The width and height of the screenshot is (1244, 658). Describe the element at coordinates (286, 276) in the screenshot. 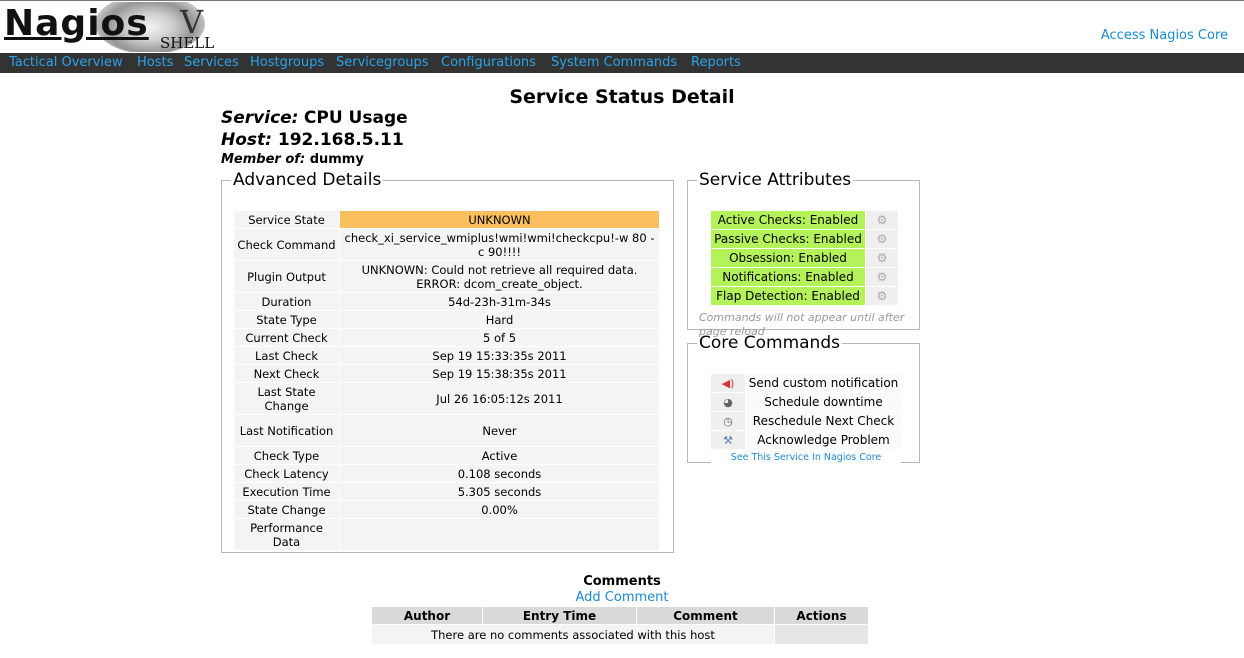

I see `row-label: Plugin Output` at that location.